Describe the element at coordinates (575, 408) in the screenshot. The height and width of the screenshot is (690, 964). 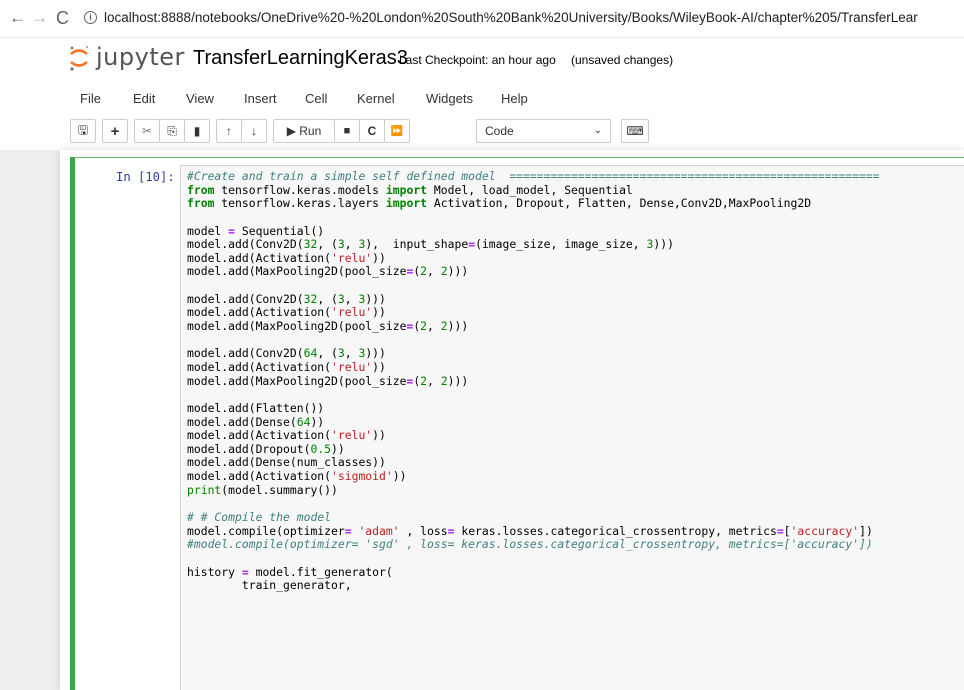
I see `code-line: model.add(Flatten())` at that location.